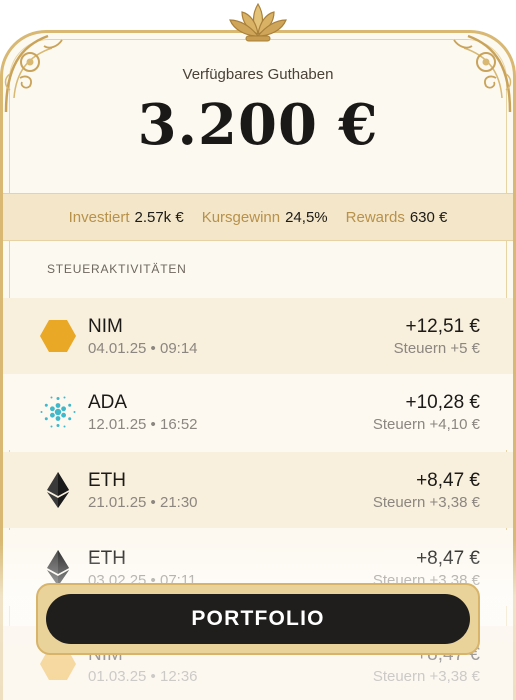  Describe the element at coordinates (426, 424) in the screenshot. I see `activity-tax: Steuern +4,10 €` at that location.